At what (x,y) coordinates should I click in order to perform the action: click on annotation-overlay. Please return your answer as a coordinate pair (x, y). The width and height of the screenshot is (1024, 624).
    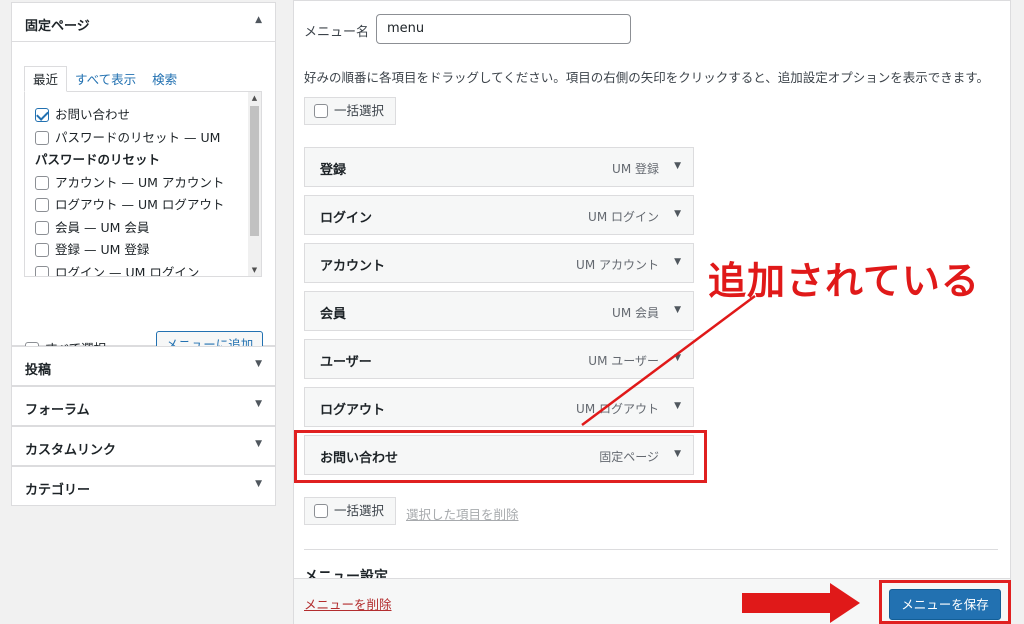
    Looking at the image, I should click on (720, 458).